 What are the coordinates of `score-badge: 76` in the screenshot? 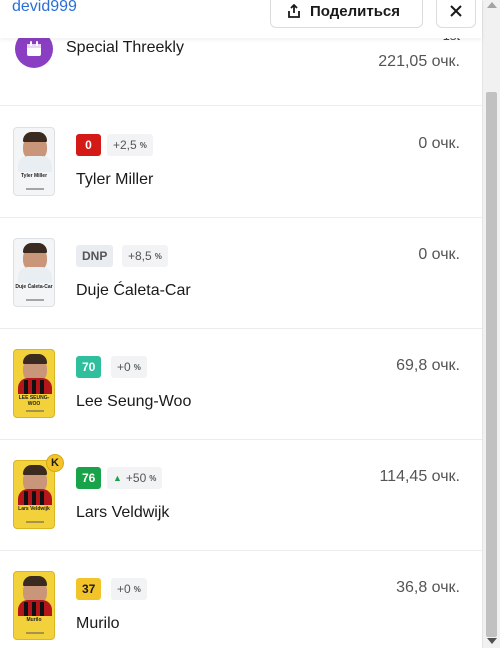 It's located at (89, 478).